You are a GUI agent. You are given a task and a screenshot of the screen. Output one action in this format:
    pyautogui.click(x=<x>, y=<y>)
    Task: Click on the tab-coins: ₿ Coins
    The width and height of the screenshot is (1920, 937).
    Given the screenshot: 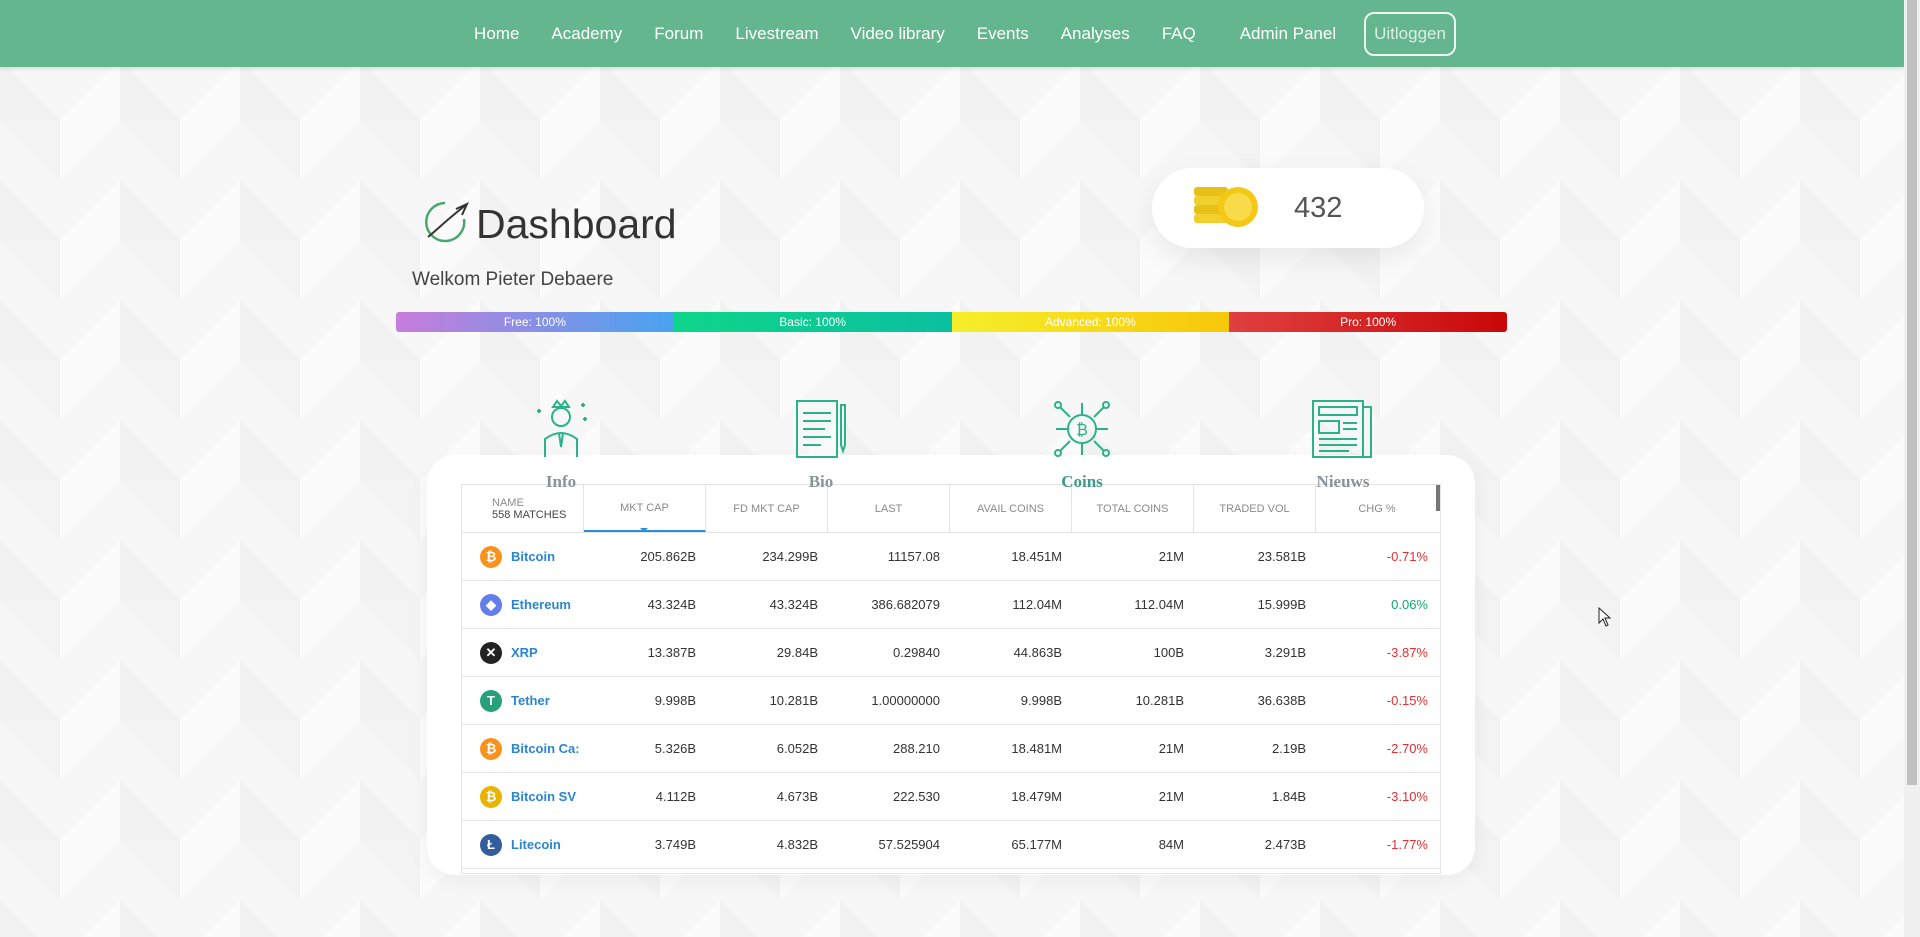 What is the action you would take?
    pyautogui.click(x=1082, y=444)
    